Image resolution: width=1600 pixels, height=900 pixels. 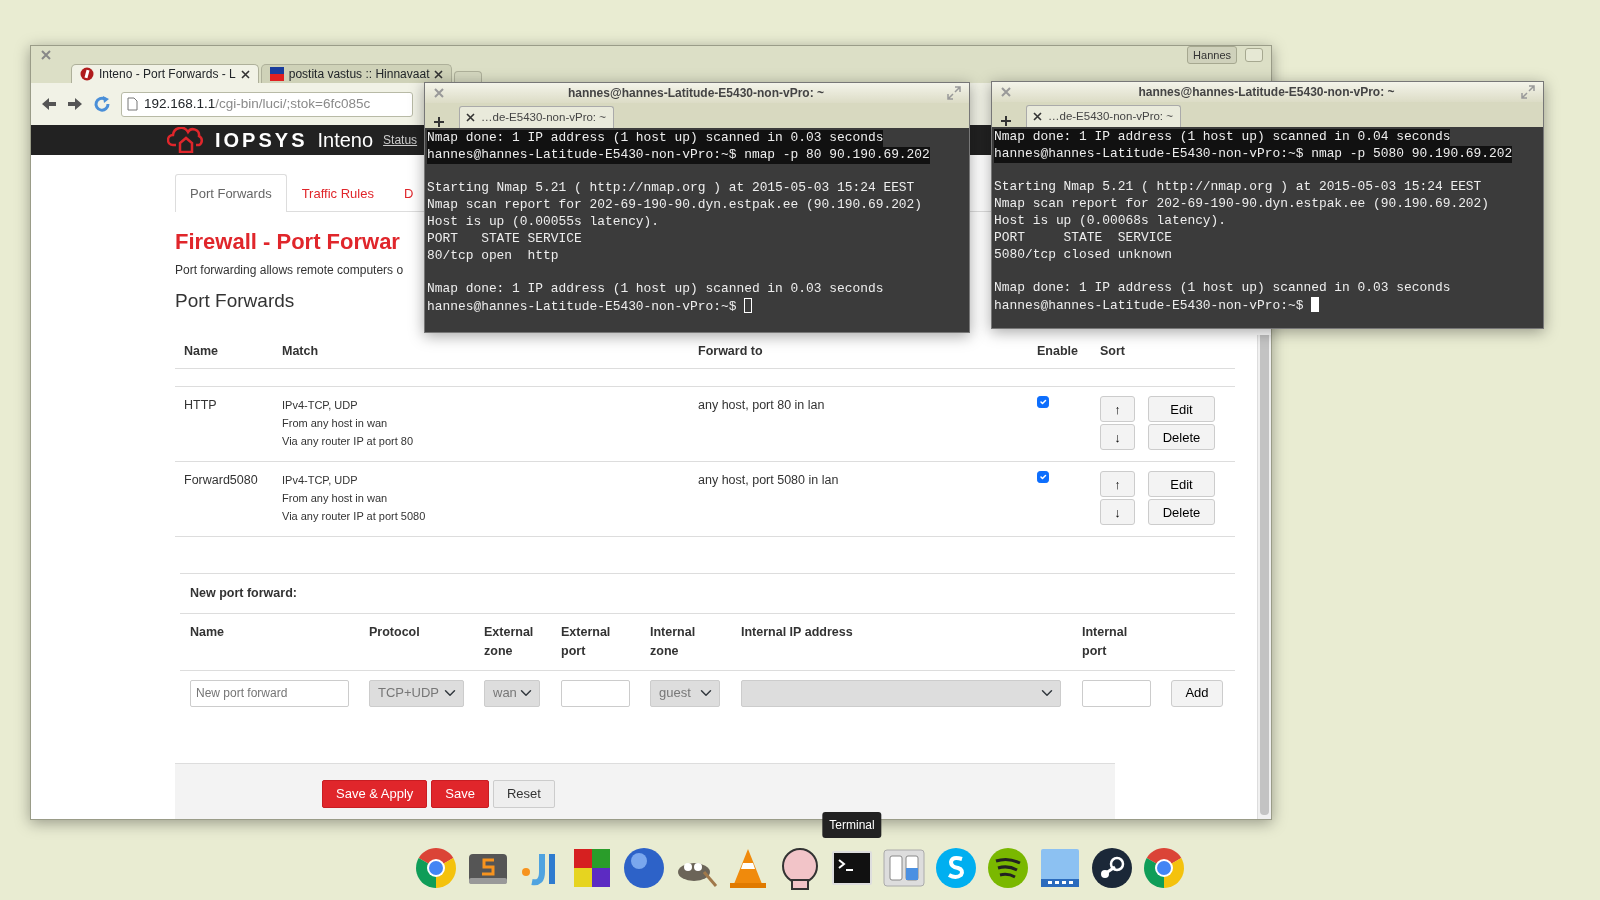 I want to click on terminal-line: Host is up (0.00068s latency)., so click(x=1110, y=221).